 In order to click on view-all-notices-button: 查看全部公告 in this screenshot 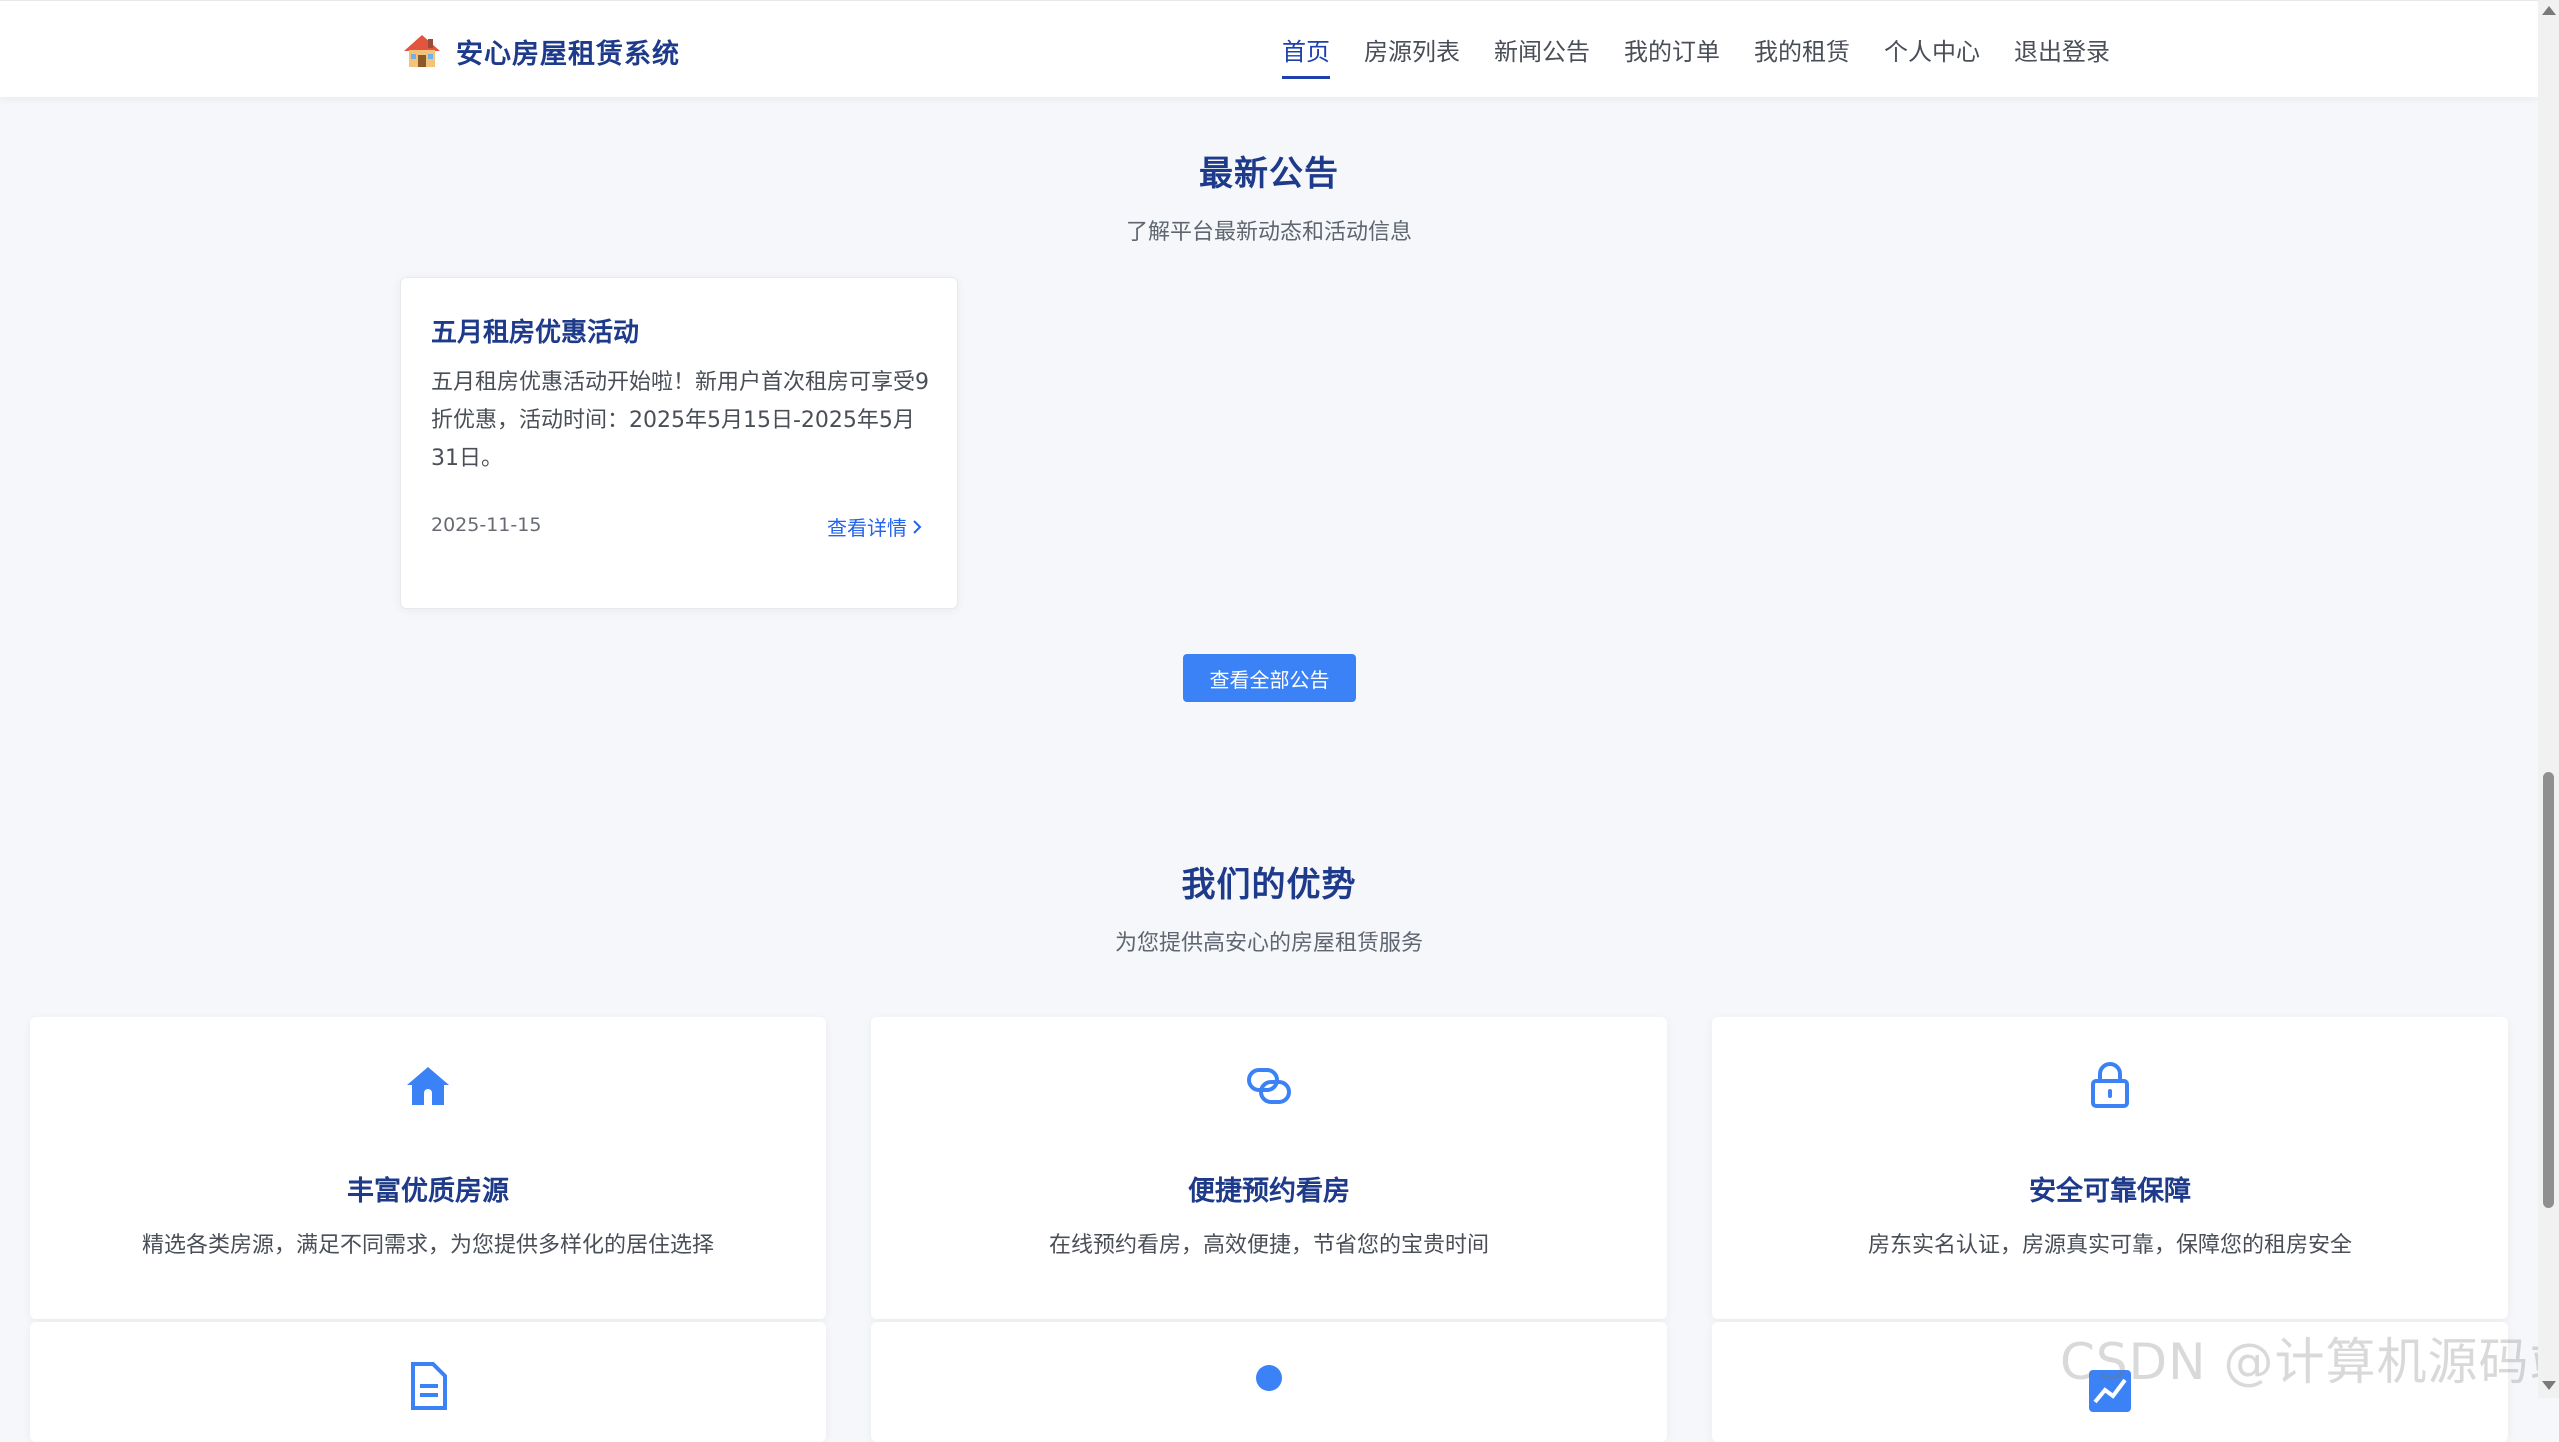, I will do `click(1269, 678)`.